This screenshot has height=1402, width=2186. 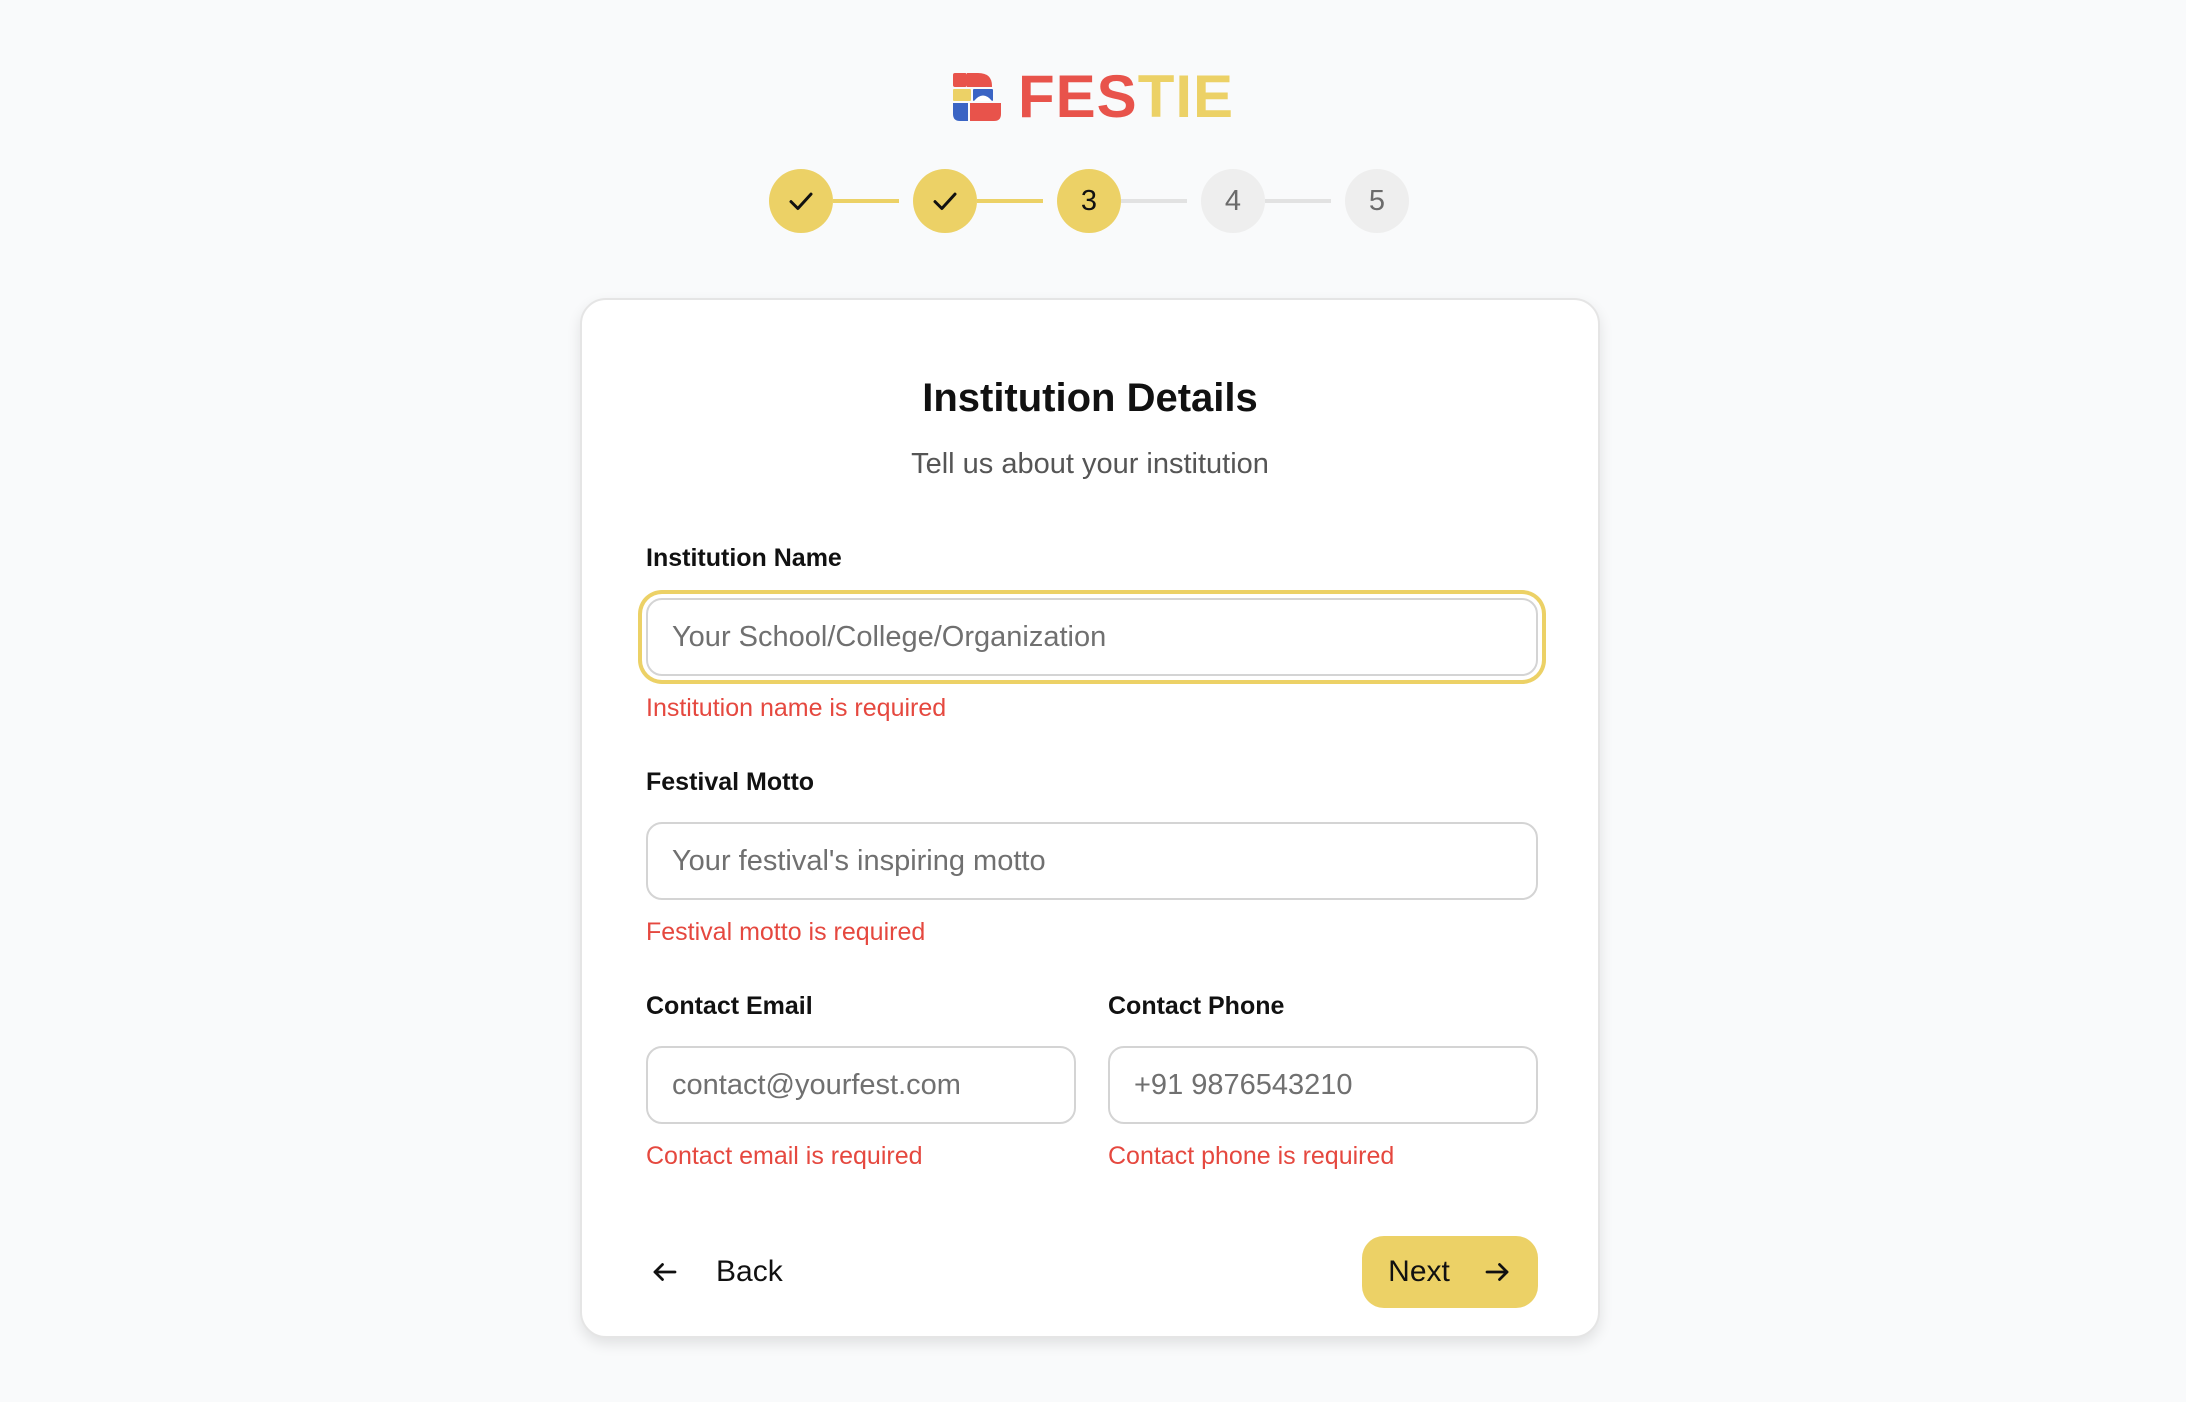 I want to click on institution-name-input, so click(x=1092, y=637).